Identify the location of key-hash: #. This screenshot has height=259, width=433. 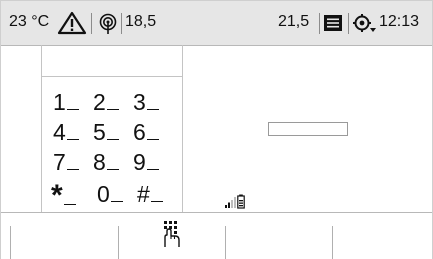
(150, 194).